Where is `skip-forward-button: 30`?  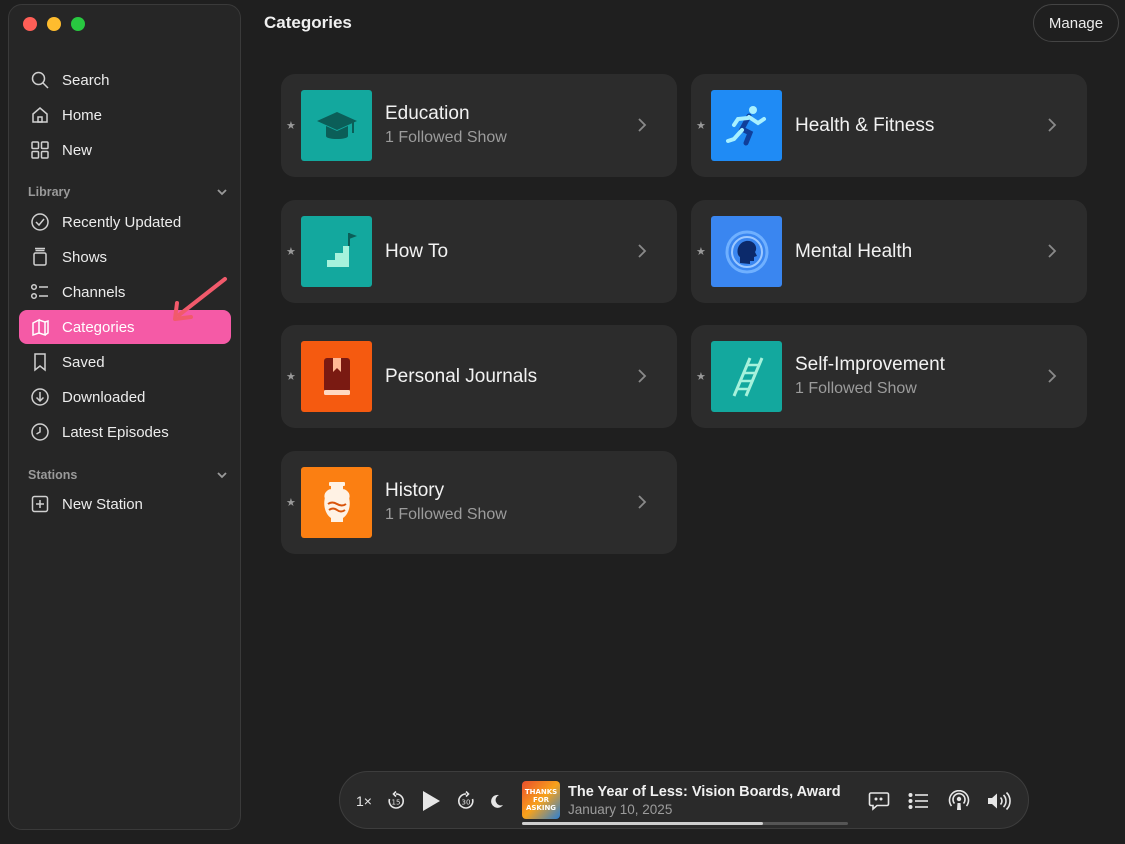
skip-forward-button: 30 is located at coordinates (466, 801).